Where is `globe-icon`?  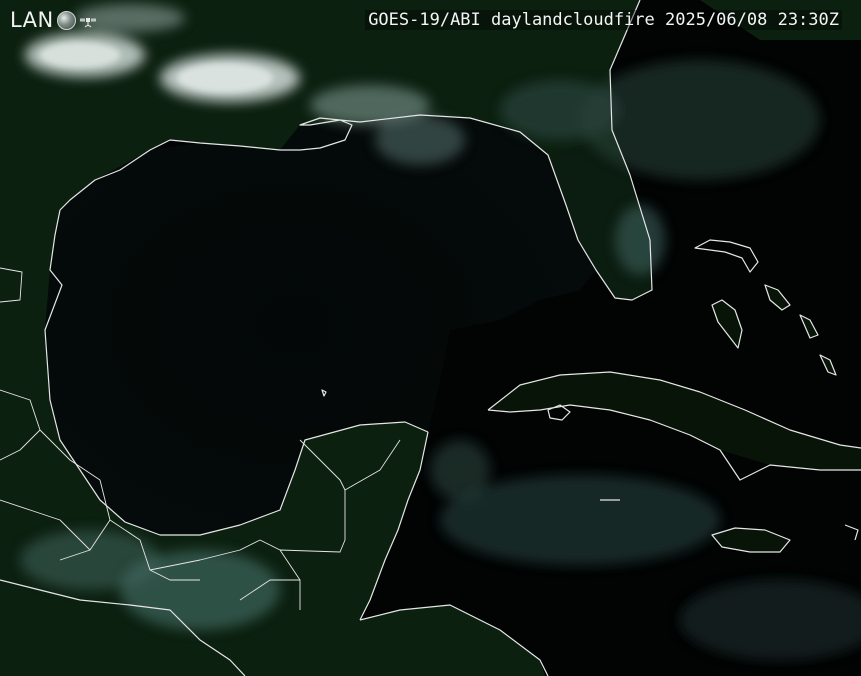 globe-icon is located at coordinates (66, 20).